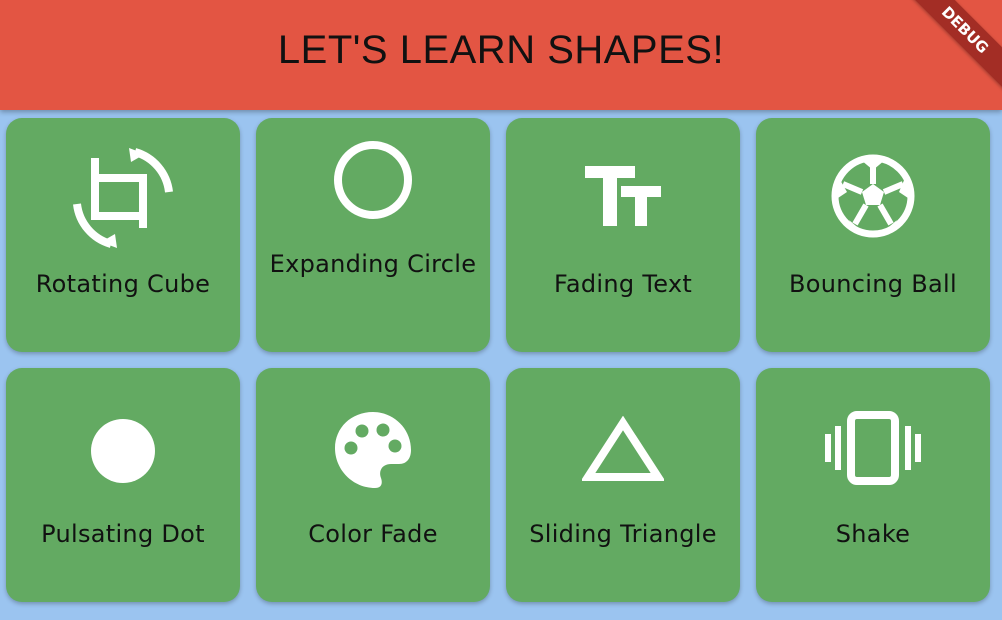 The height and width of the screenshot is (620, 1002). What do you see at coordinates (373, 450) in the screenshot?
I see `palette-icon` at bounding box center [373, 450].